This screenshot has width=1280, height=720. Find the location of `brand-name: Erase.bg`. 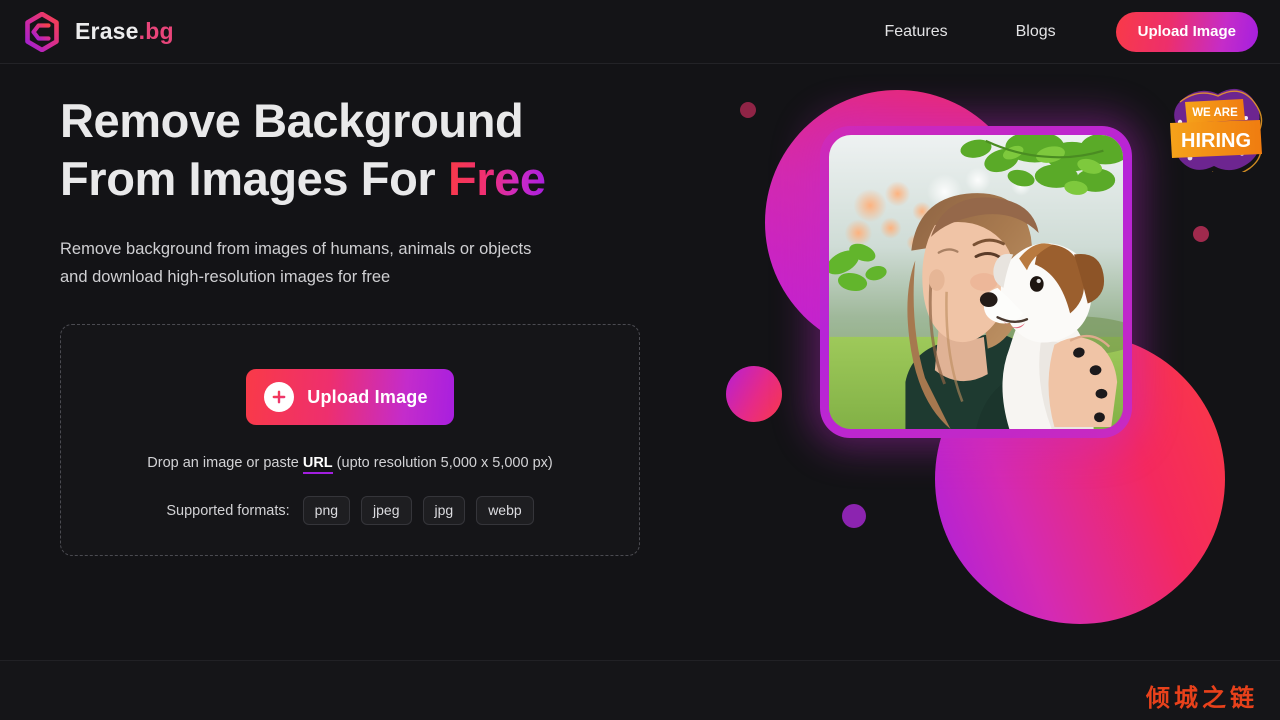

brand-name: Erase.bg is located at coordinates (124, 31).